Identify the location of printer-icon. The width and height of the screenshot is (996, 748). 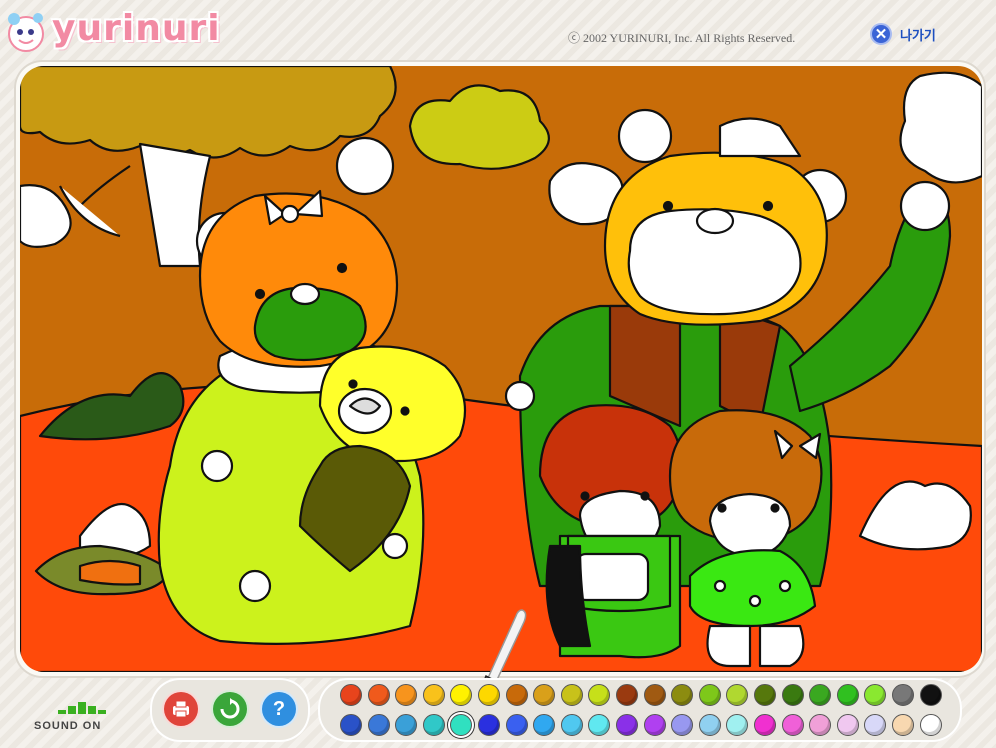
(181, 709).